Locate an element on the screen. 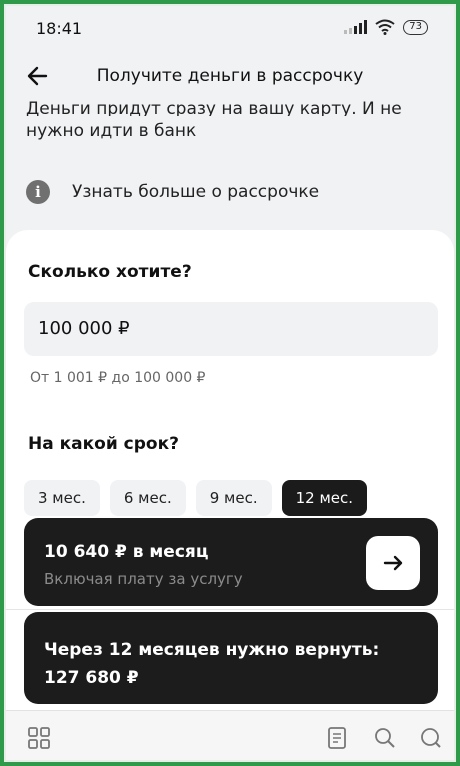 This screenshot has width=460, height=766. term-question: На какой срок? is located at coordinates (103, 444).